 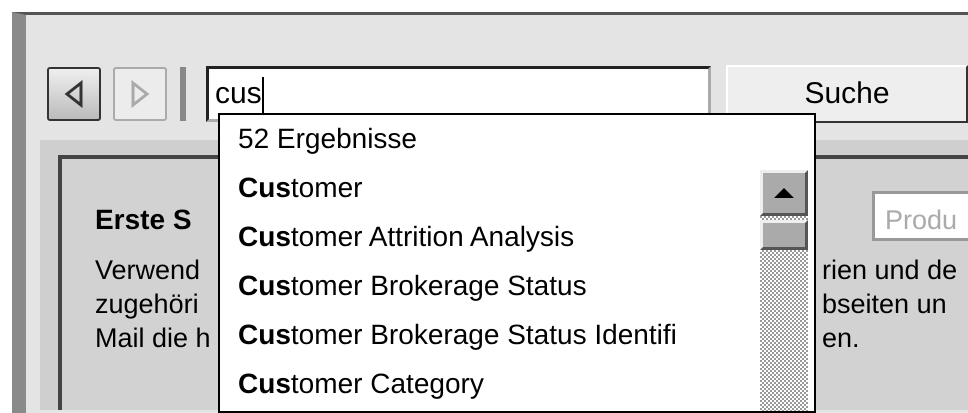 I want to click on suggestion-item: Customer Brokerage Status Identifi, so click(x=457, y=334).